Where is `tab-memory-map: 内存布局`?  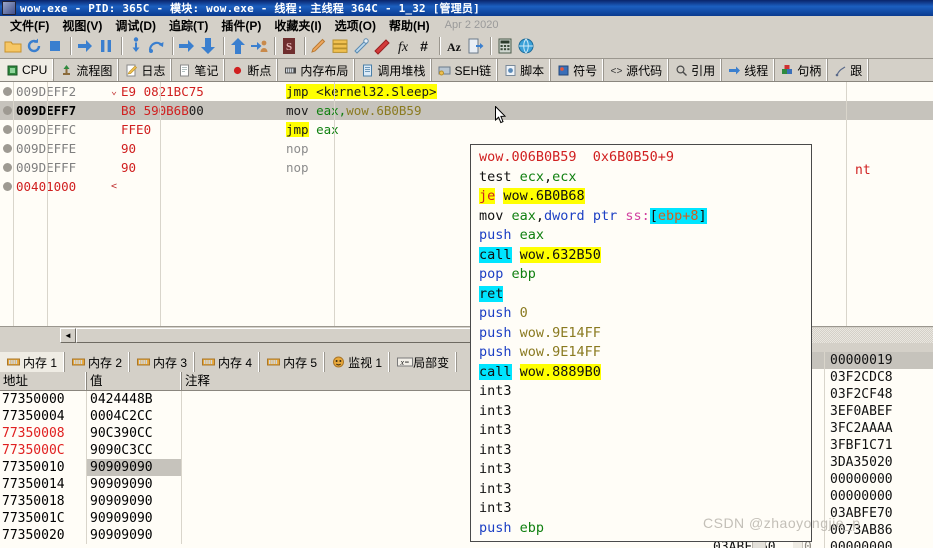
tab-memory-map: 内存布局 is located at coordinates (317, 70).